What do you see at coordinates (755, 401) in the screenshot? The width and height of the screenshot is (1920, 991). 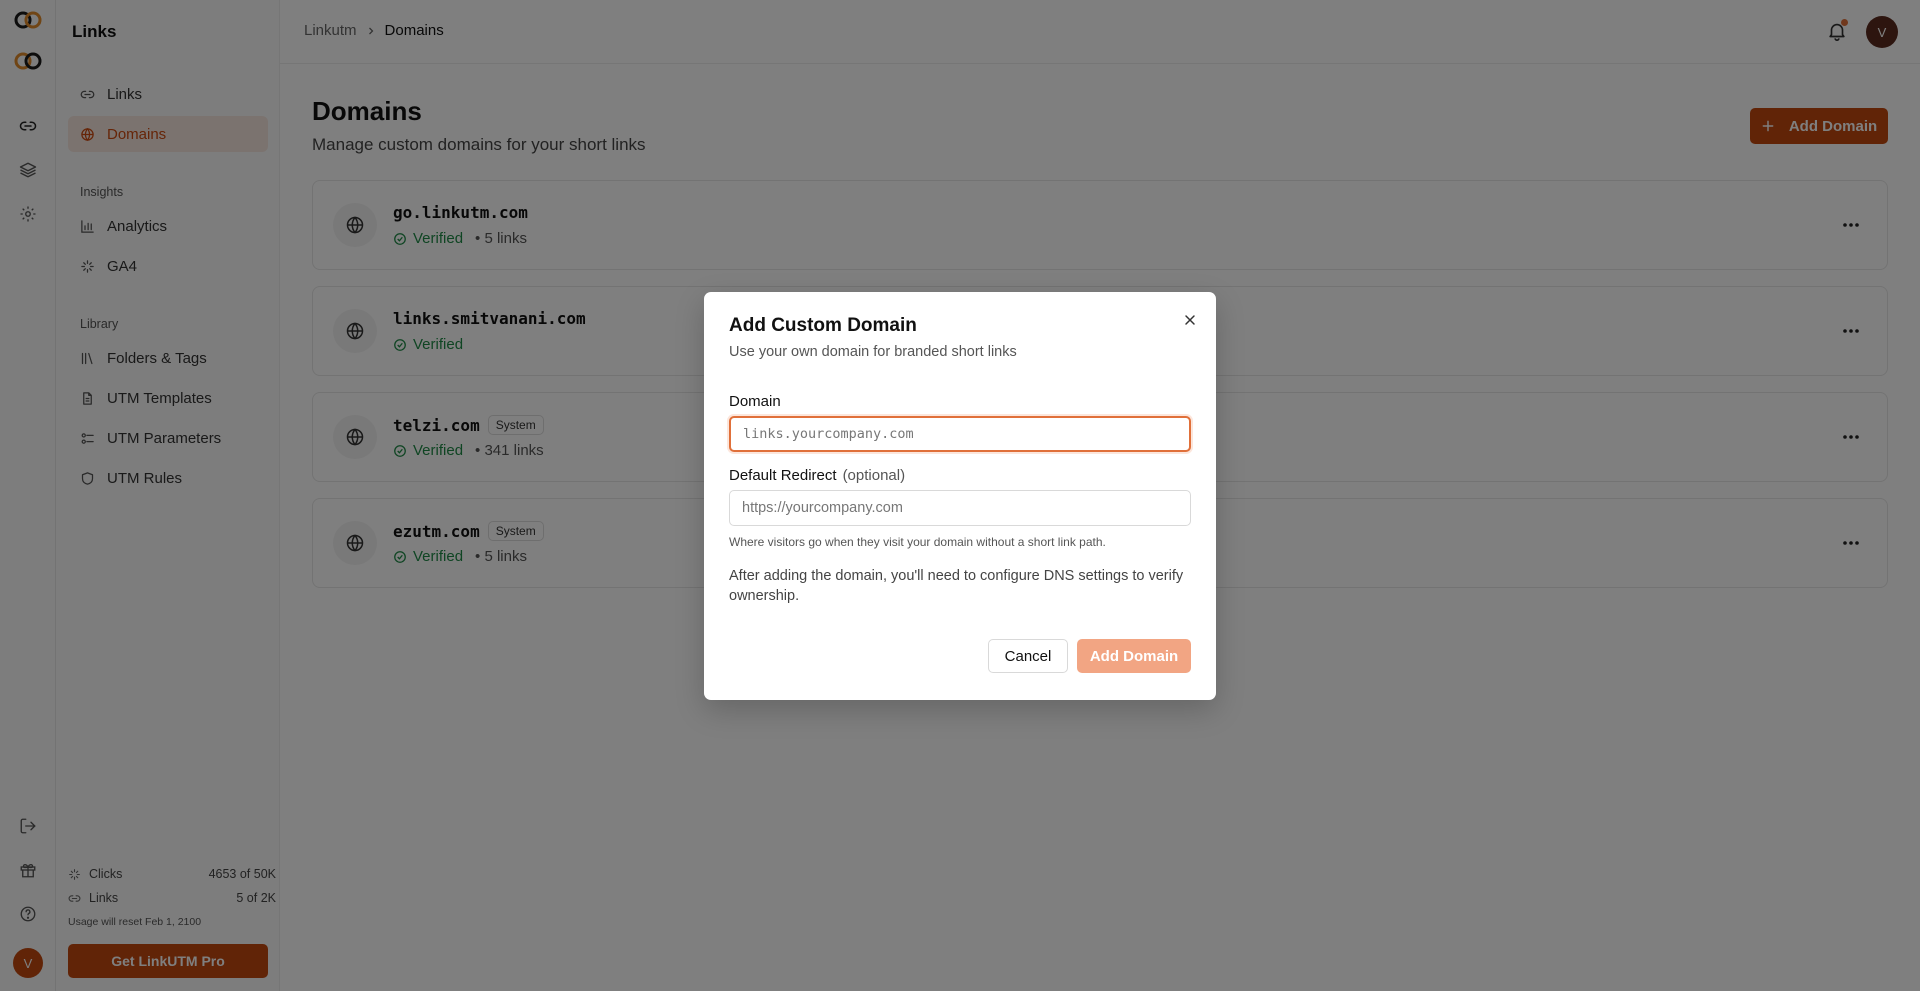 I see `domain-field-label: Domain` at bounding box center [755, 401].